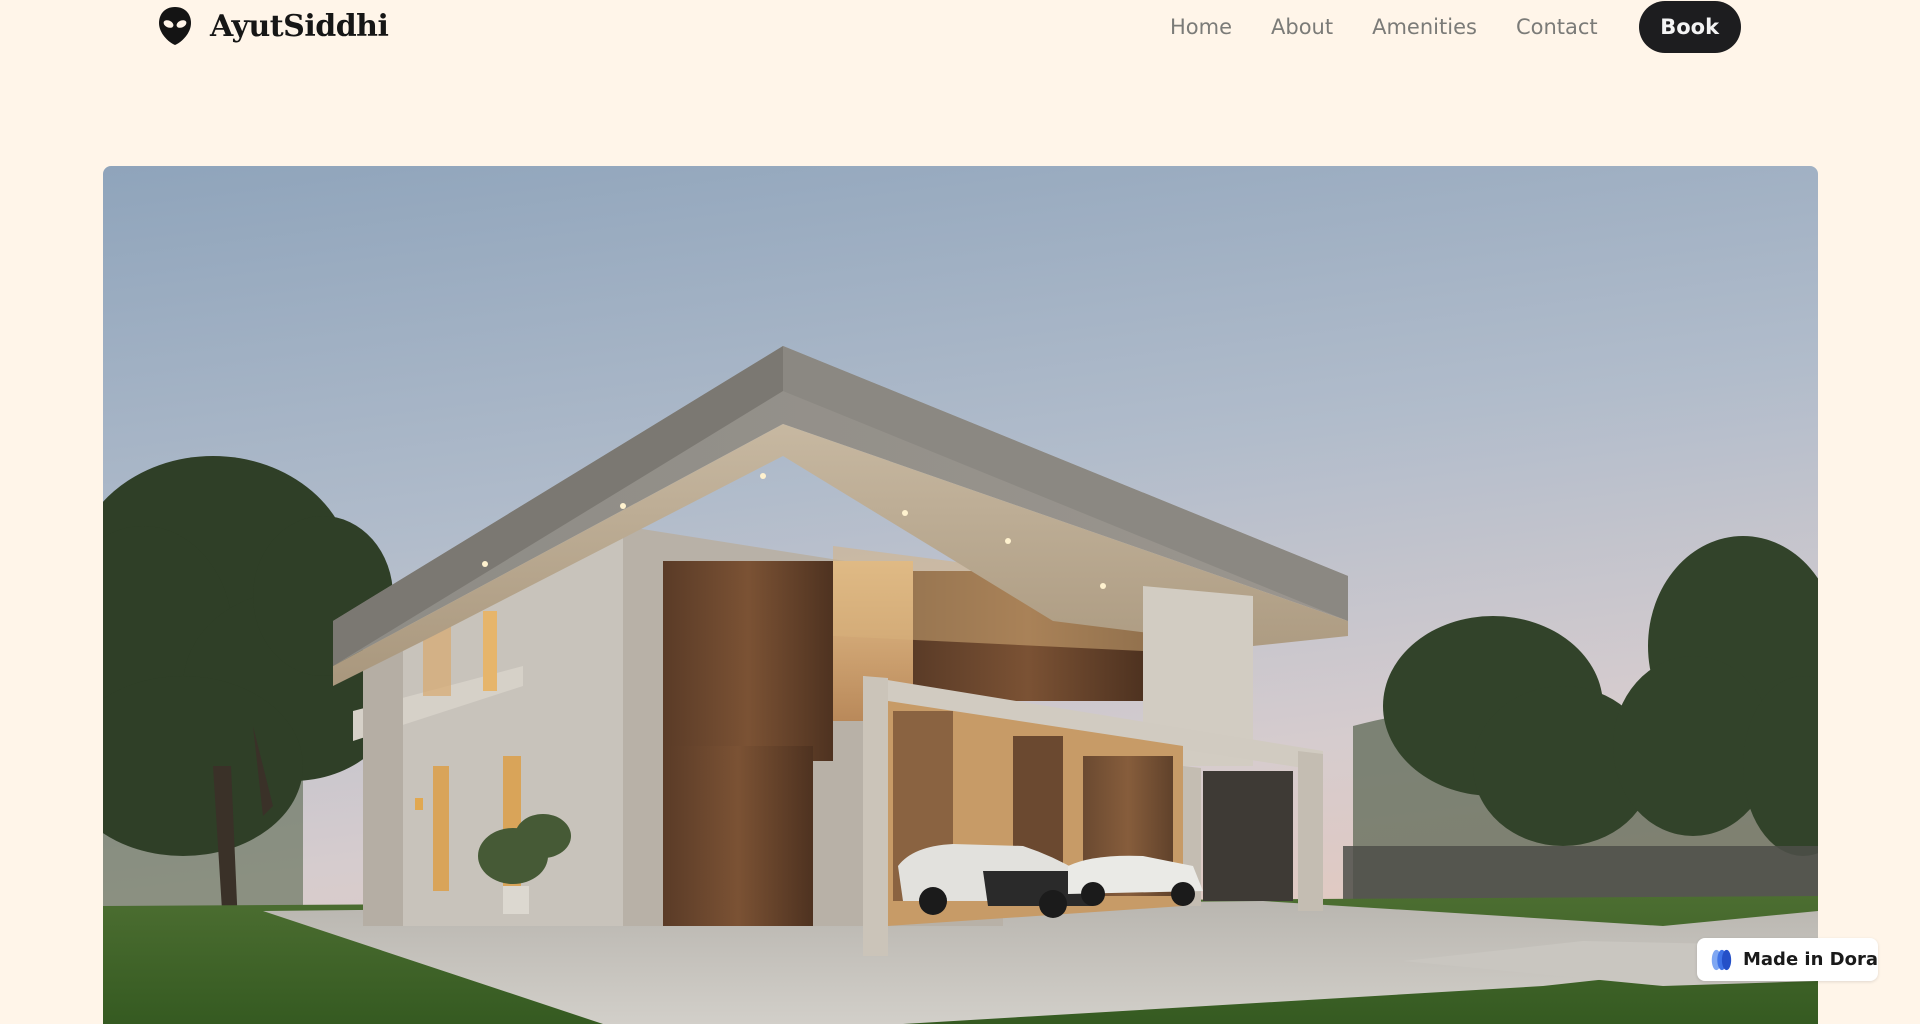 This screenshot has height=1024, width=1920. I want to click on dora-logo-icon, so click(1721, 959).